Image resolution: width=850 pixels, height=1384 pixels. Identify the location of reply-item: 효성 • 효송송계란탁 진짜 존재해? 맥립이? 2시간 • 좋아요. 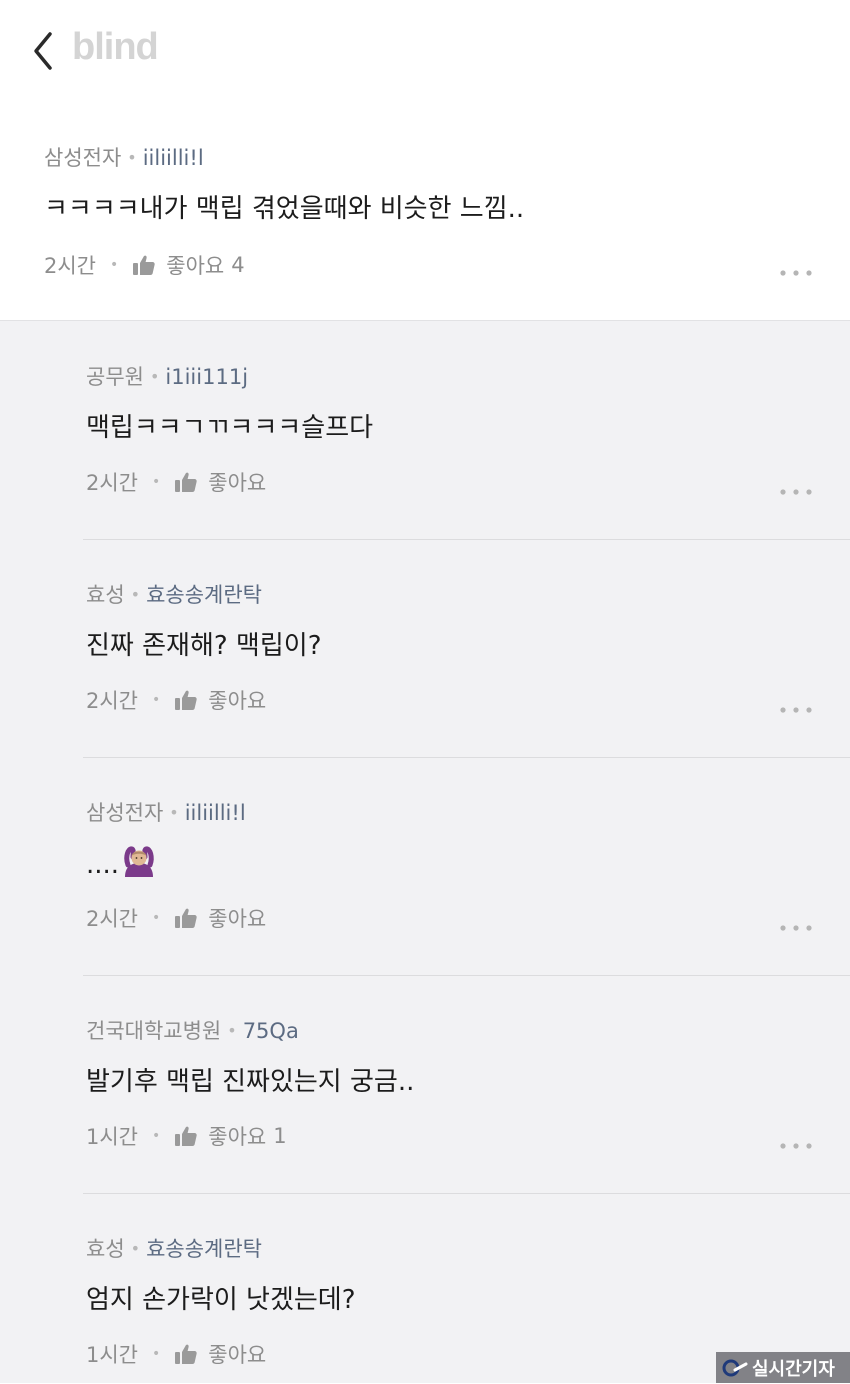
(461, 648).